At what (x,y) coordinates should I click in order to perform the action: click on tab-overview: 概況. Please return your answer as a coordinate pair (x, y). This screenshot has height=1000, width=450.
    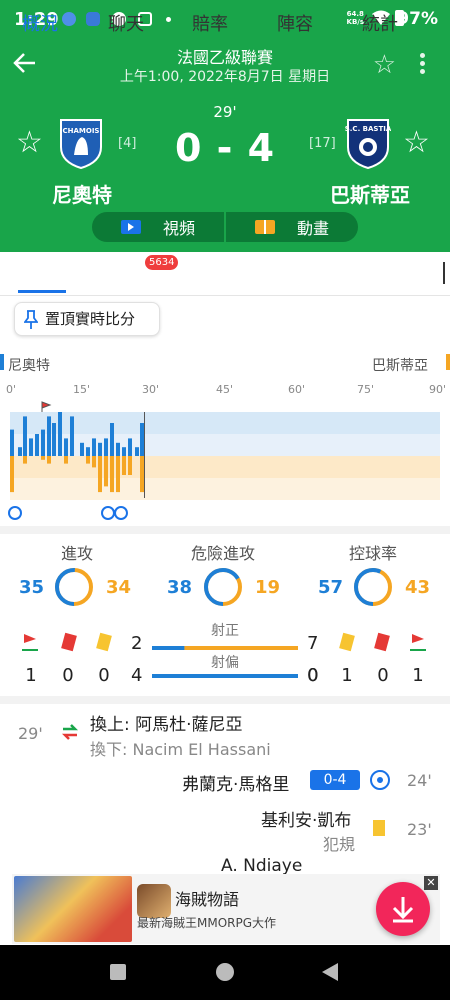
    Looking at the image, I should click on (40, 23).